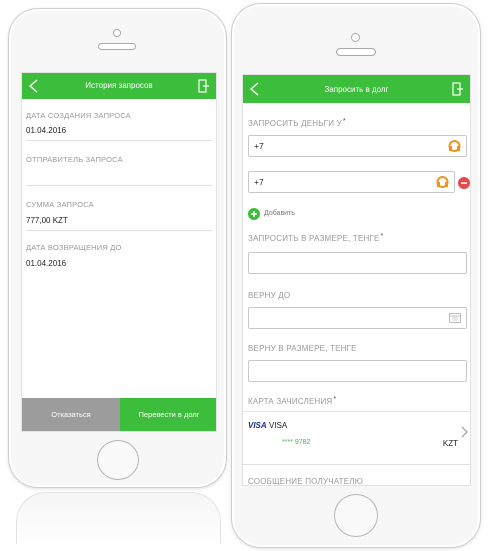 This screenshot has width=489, height=551. Describe the element at coordinates (168, 414) in the screenshot. I see `transfer-loan-button: Перевести в долг` at that location.